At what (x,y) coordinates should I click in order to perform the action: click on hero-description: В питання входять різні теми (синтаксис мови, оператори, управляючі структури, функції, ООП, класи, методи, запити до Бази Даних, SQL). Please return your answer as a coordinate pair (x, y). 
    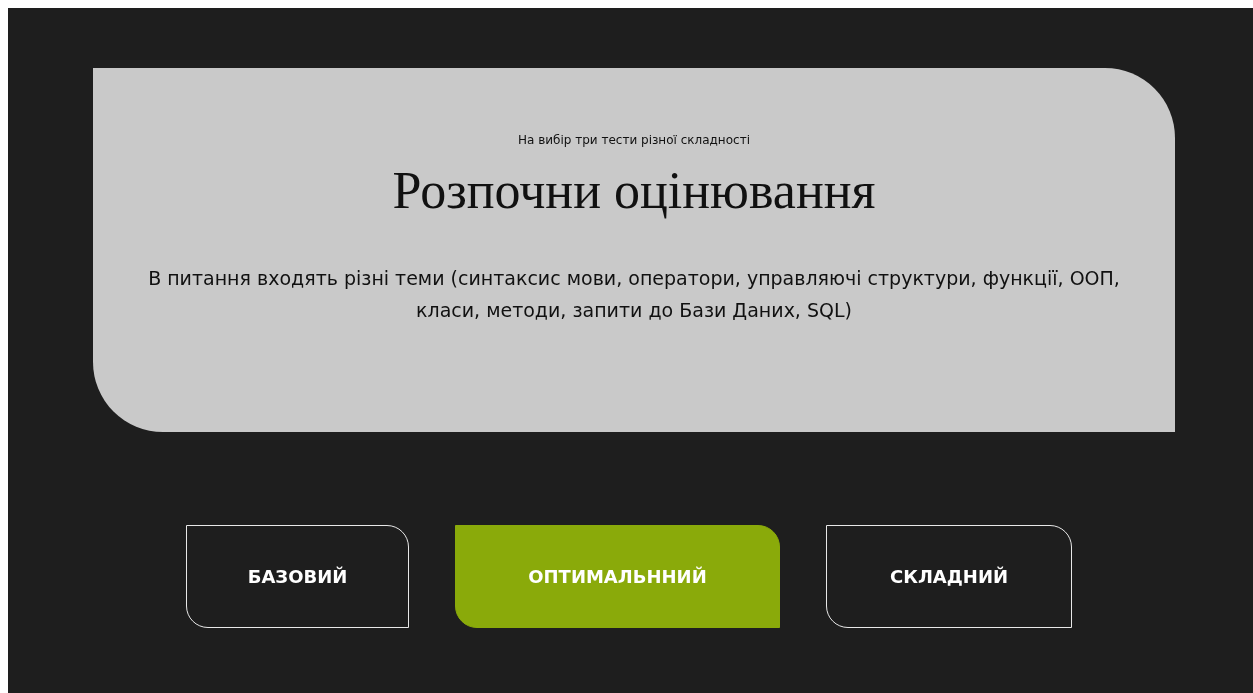
    Looking at the image, I should click on (634, 294).